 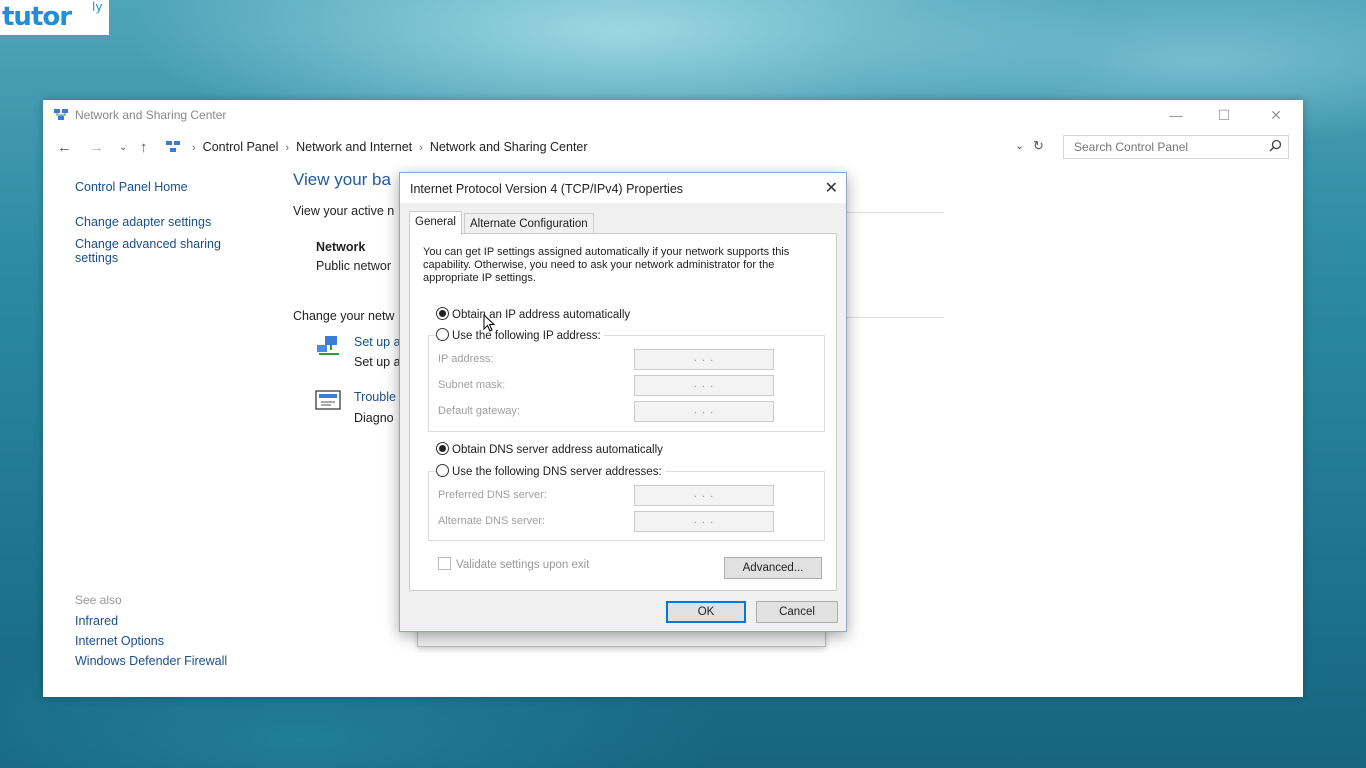 What do you see at coordinates (37, 17) in the screenshot?
I see `logo-text: tutor` at bounding box center [37, 17].